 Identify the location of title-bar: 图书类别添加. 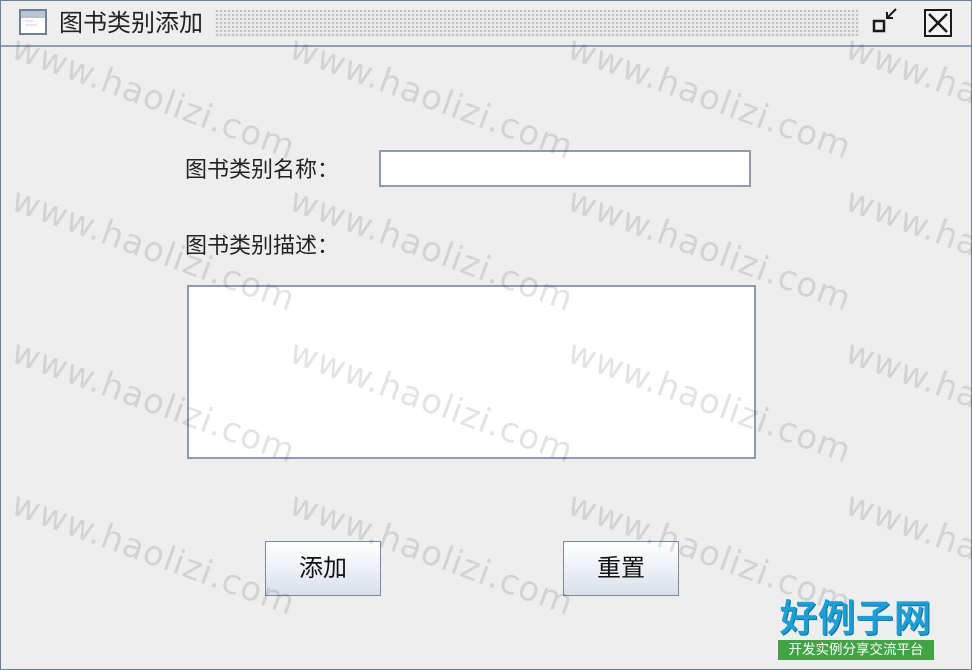
(486, 24).